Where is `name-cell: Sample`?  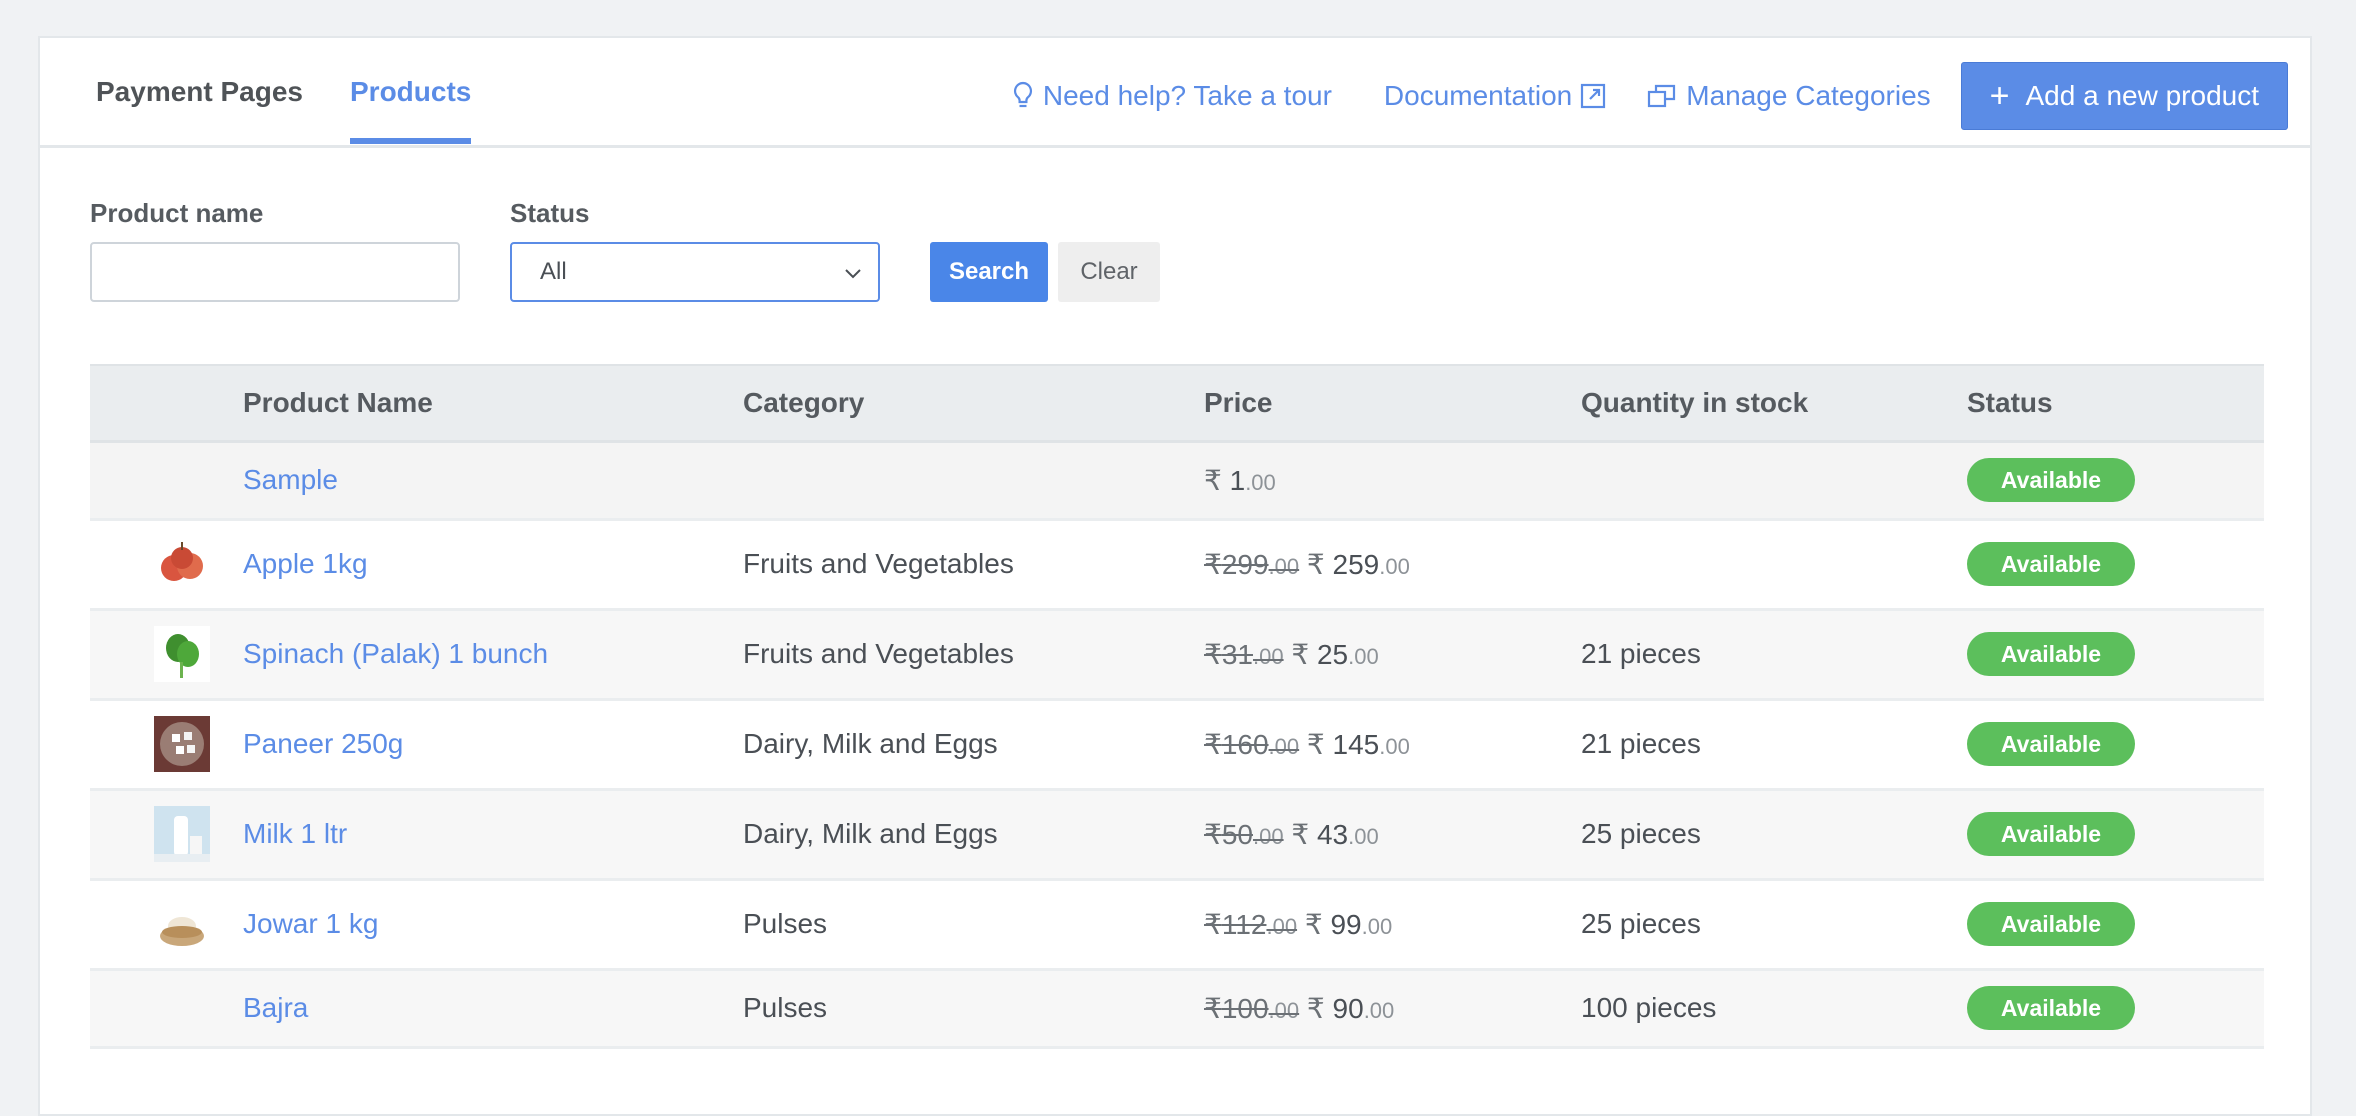 name-cell: Sample is located at coordinates (492, 480).